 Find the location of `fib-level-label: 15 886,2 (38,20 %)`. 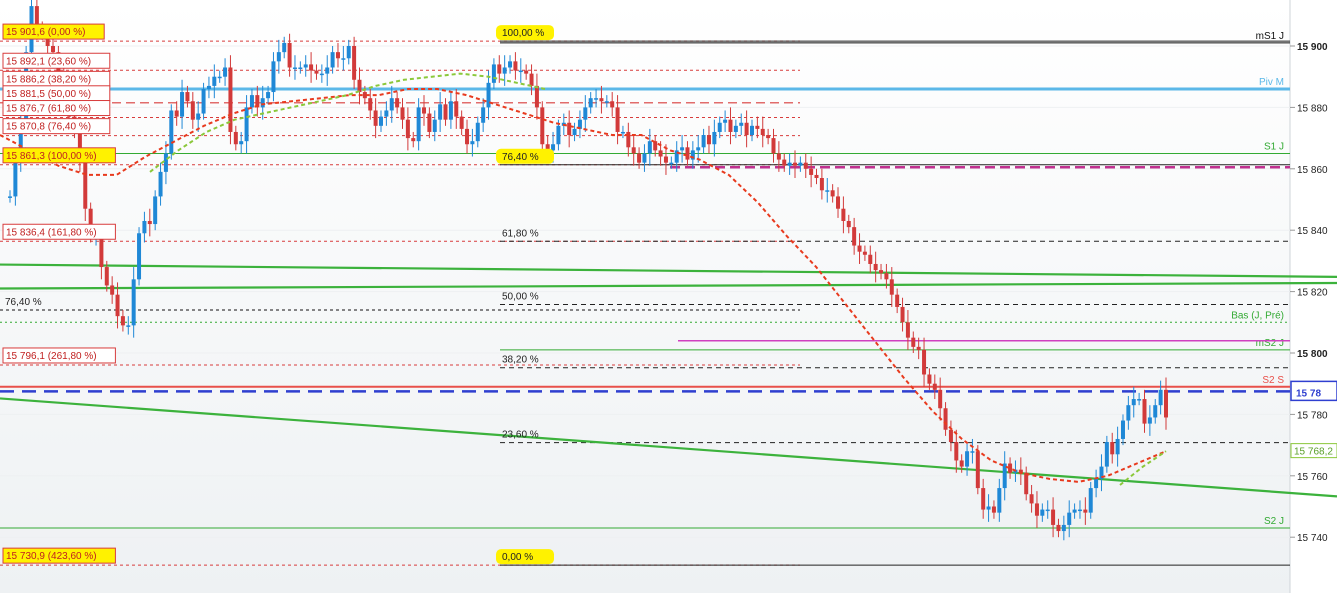

fib-level-label: 15 886,2 (38,20 %) is located at coordinates (48, 79).